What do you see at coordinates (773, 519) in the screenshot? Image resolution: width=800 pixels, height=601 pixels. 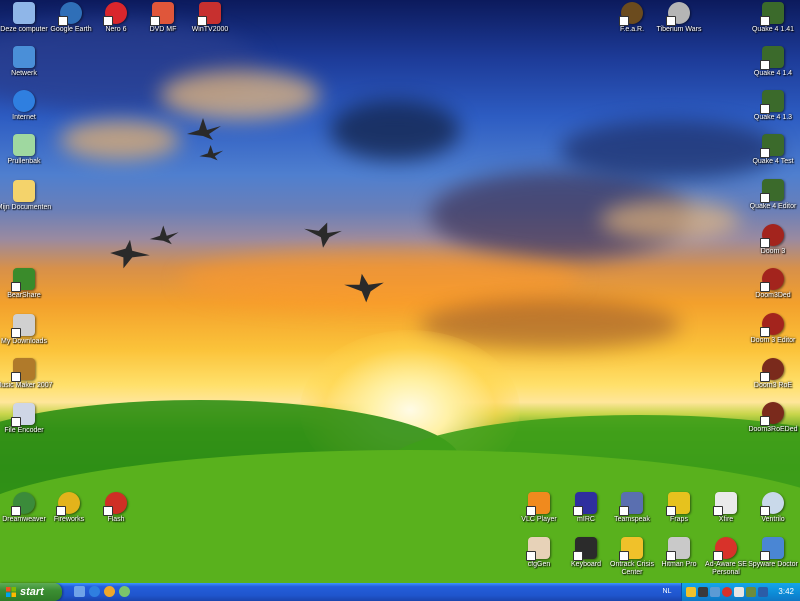 I see `desktop-icon-label: Ventrilo` at bounding box center [773, 519].